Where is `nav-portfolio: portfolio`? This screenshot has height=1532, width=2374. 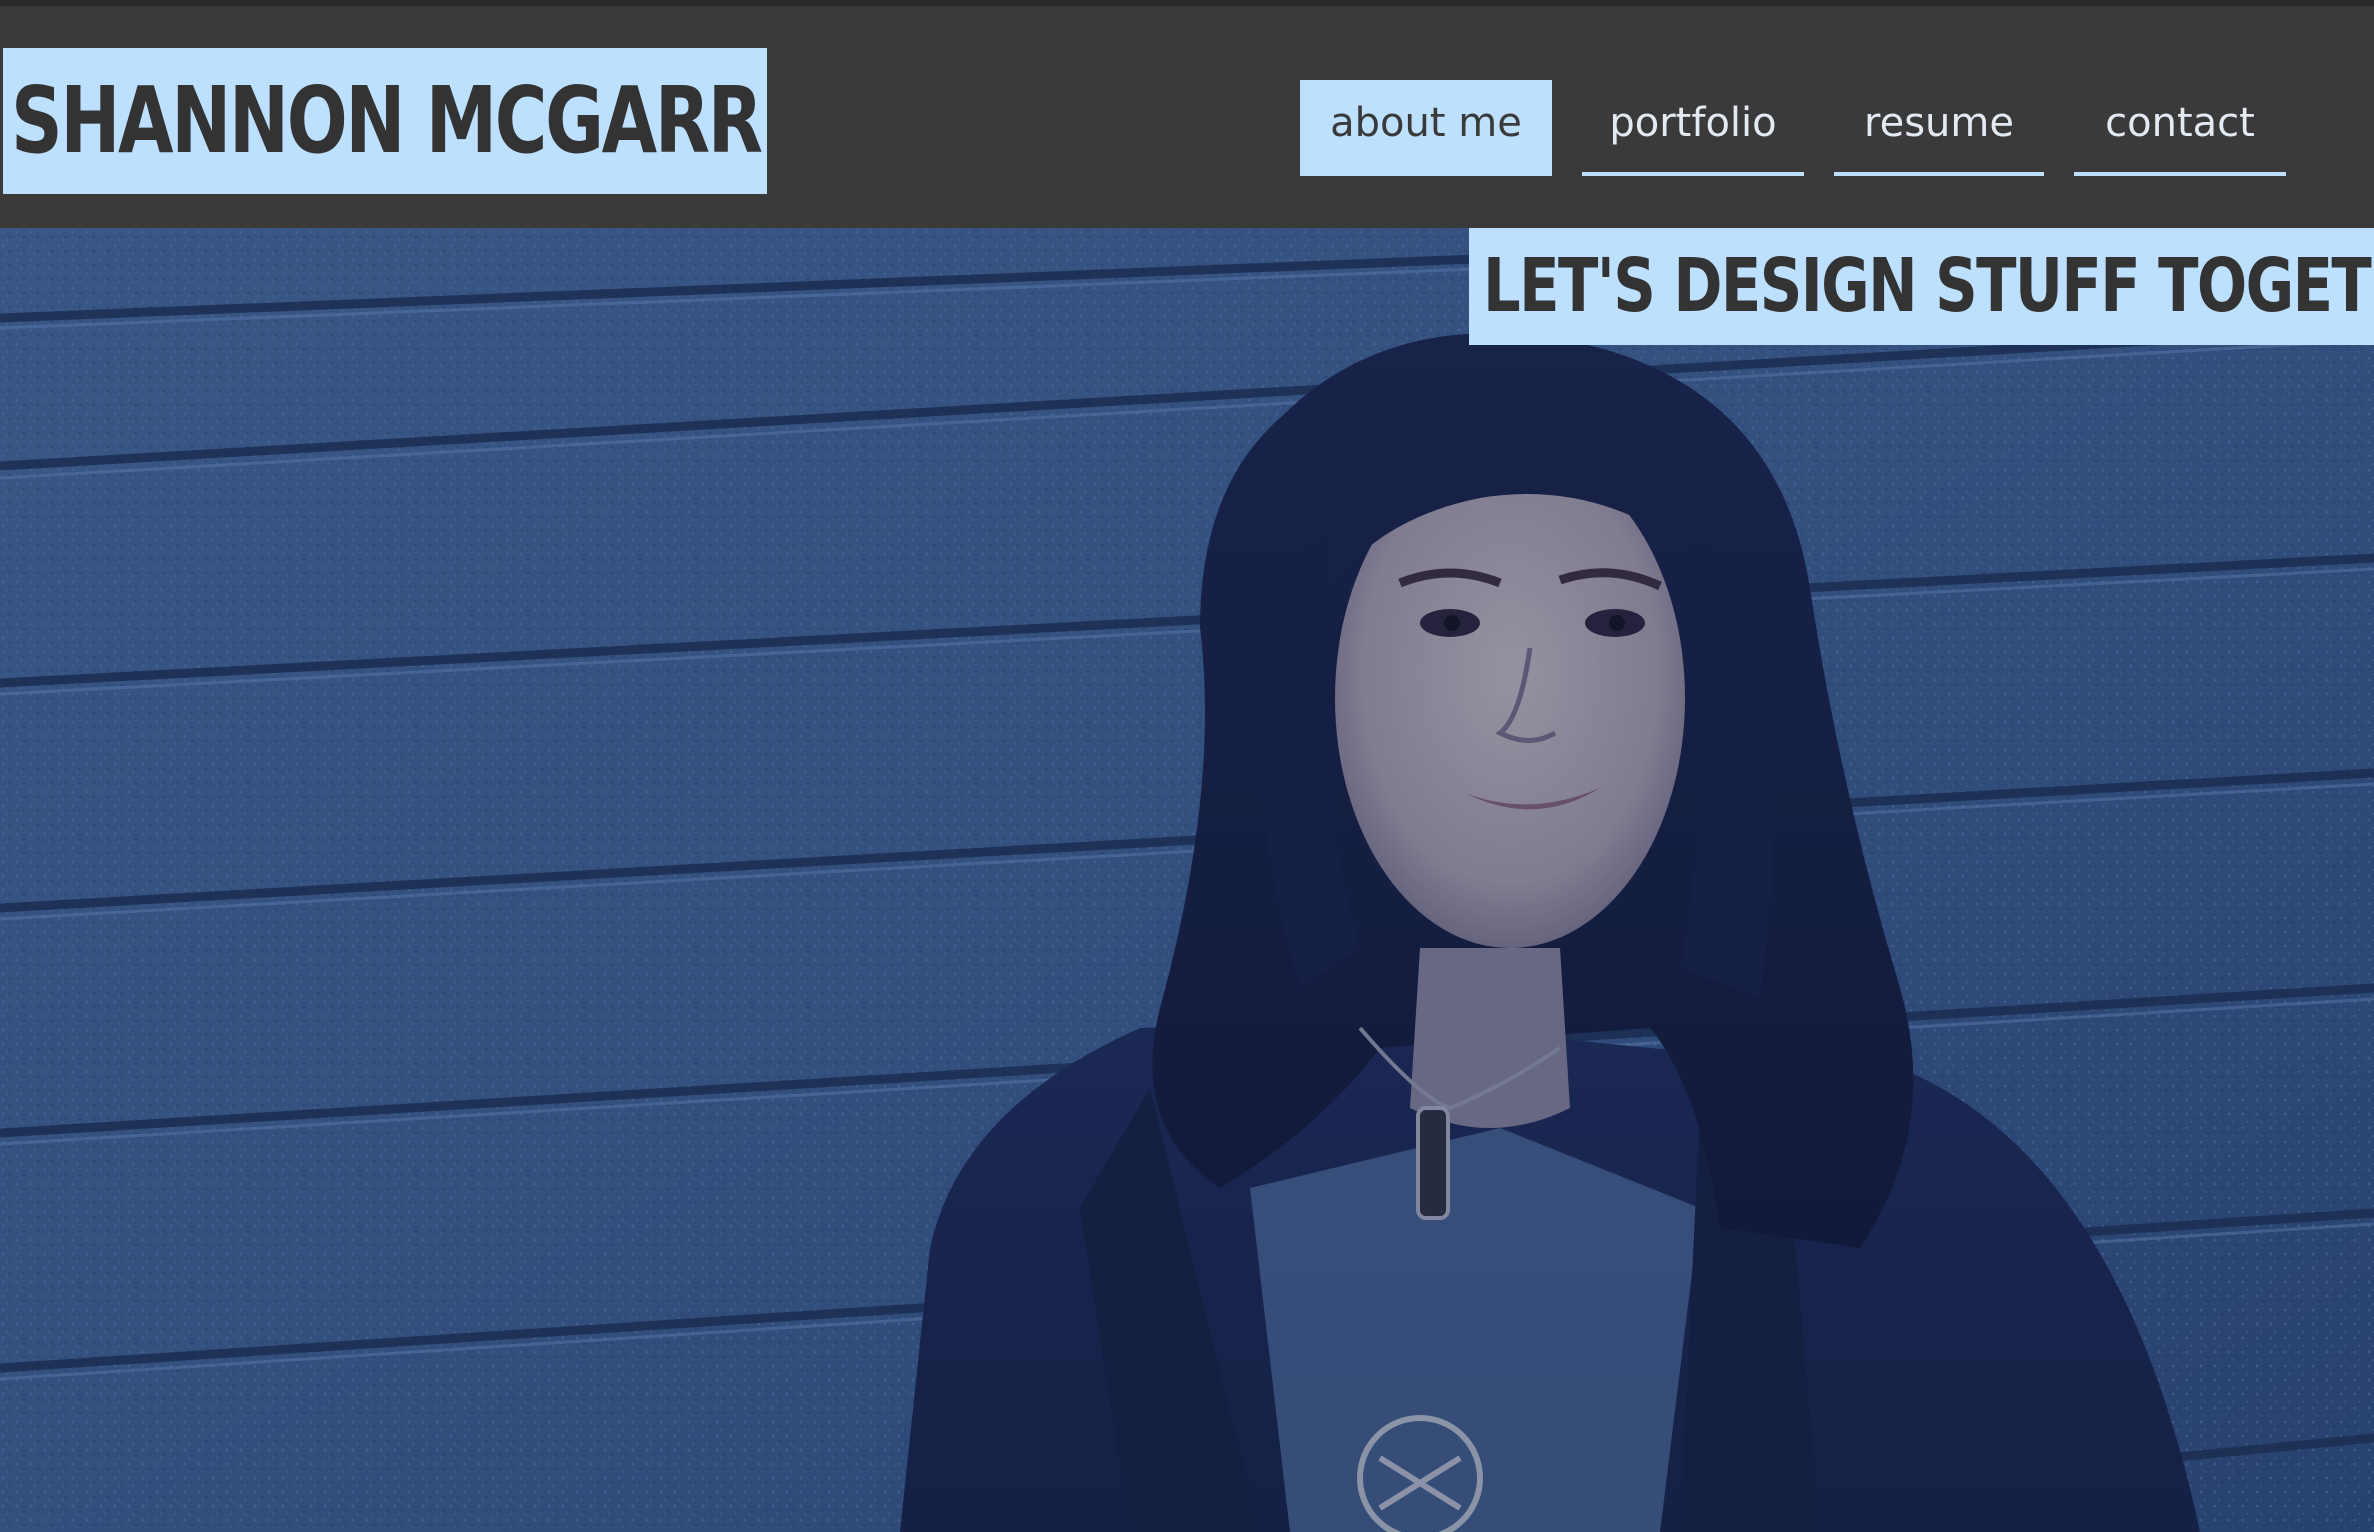 nav-portfolio: portfolio is located at coordinates (1693, 128).